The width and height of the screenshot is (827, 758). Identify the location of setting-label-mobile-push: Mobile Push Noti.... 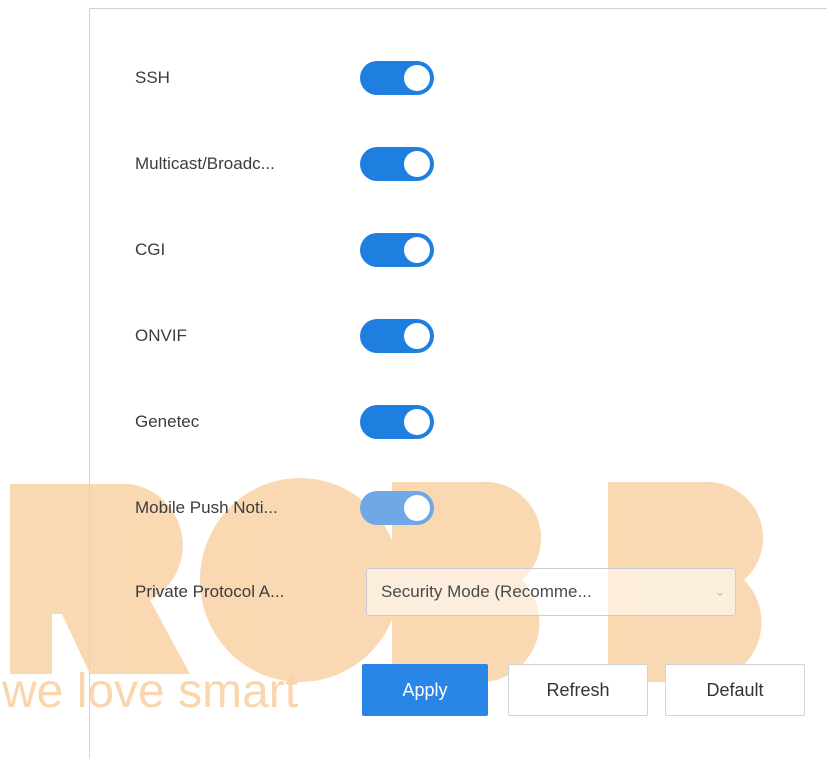
(206, 507).